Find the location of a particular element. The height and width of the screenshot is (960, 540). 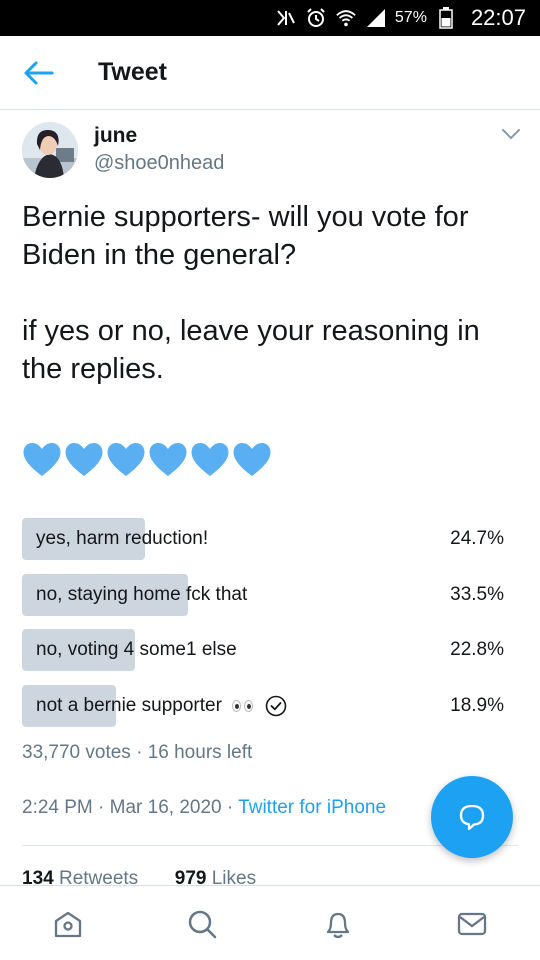

status-icons: 57% 22:07 is located at coordinates (400, 18).